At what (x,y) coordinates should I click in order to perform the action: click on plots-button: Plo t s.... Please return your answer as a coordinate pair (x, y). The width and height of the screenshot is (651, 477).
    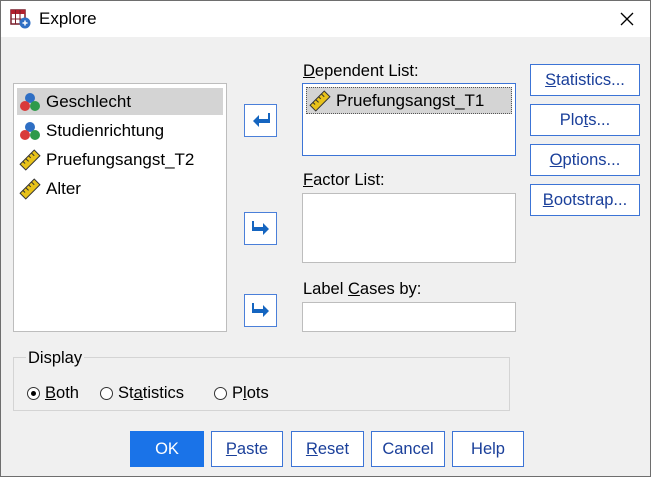
    Looking at the image, I should click on (585, 120).